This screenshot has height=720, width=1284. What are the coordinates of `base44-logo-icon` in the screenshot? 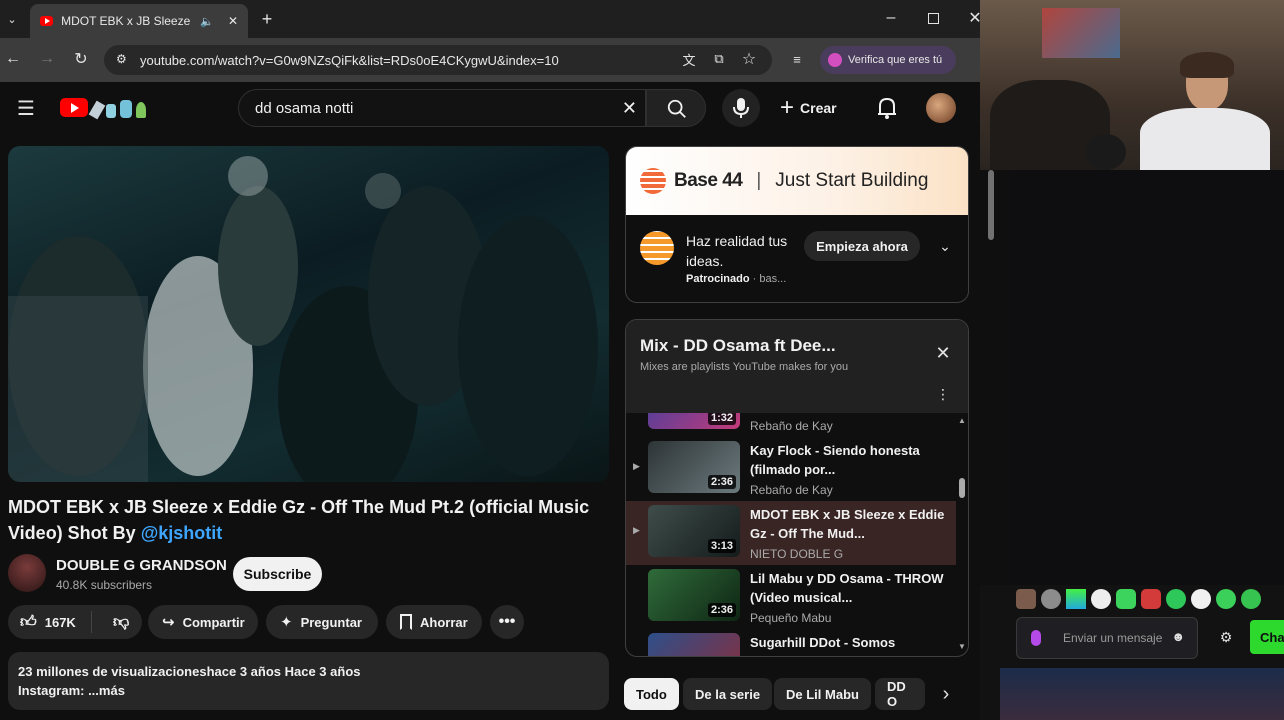 It's located at (653, 181).